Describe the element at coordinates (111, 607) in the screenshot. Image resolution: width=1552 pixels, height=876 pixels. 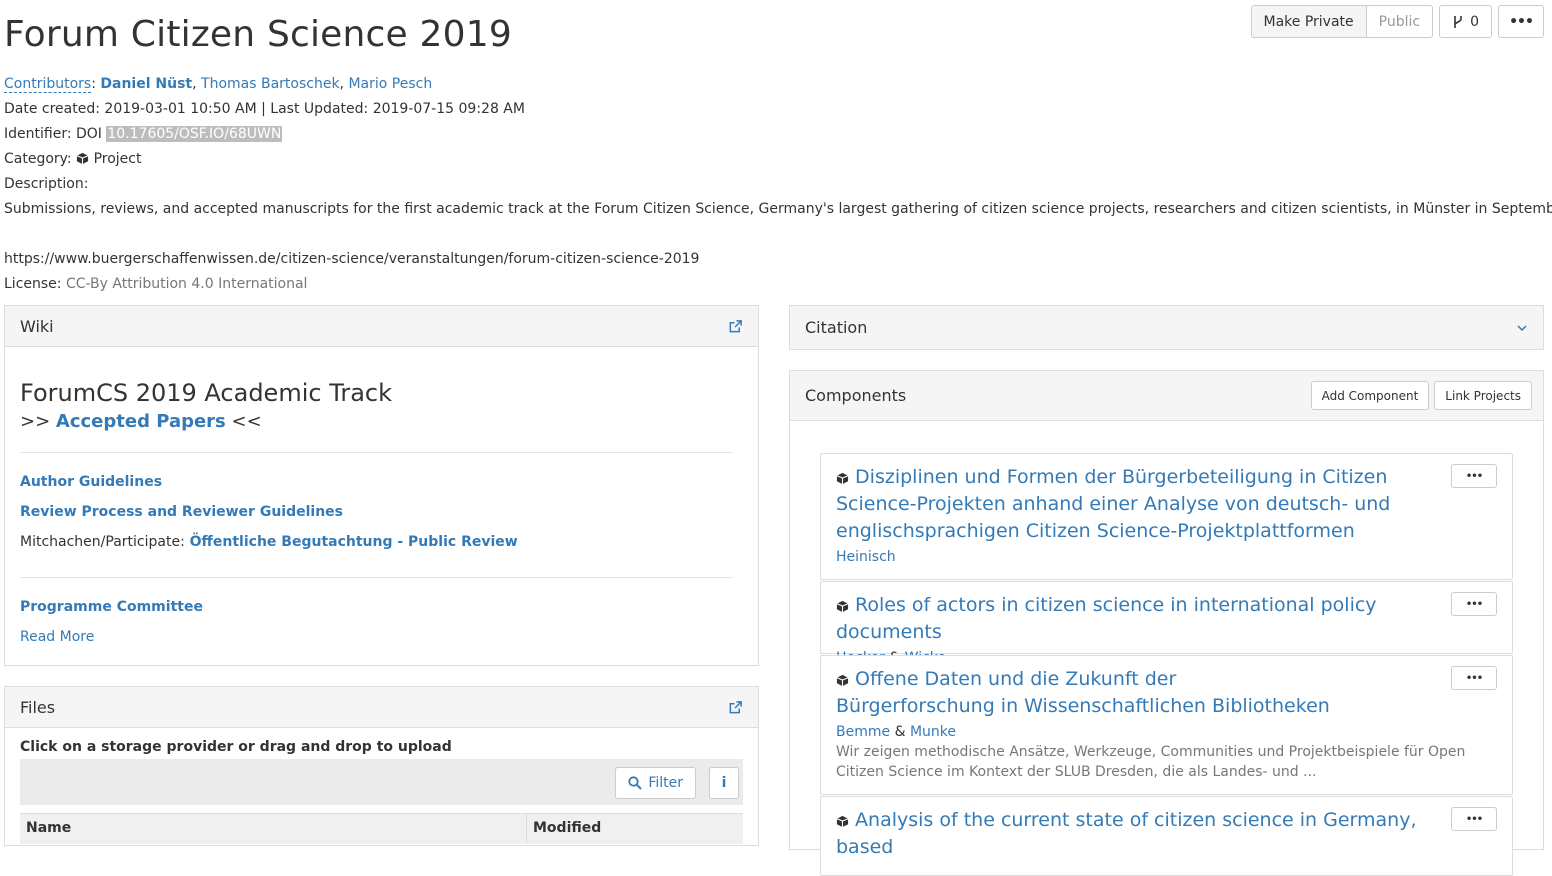
I see `programme-committee-link: Programme Committee` at that location.